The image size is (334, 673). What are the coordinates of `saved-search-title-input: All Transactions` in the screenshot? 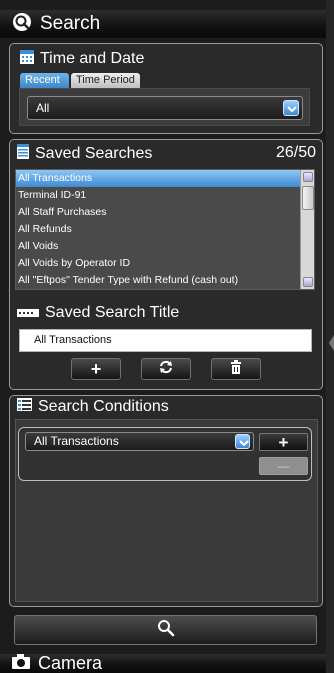 It's located at (165, 340).